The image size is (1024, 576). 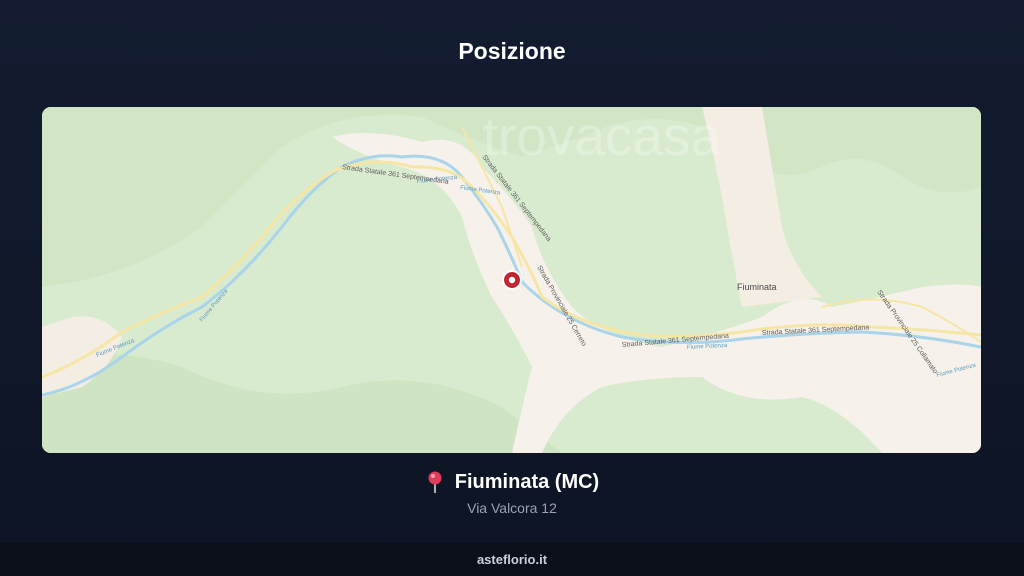 What do you see at coordinates (512, 51) in the screenshot?
I see `page-title: Posizione` at bounding box center [512, 51].